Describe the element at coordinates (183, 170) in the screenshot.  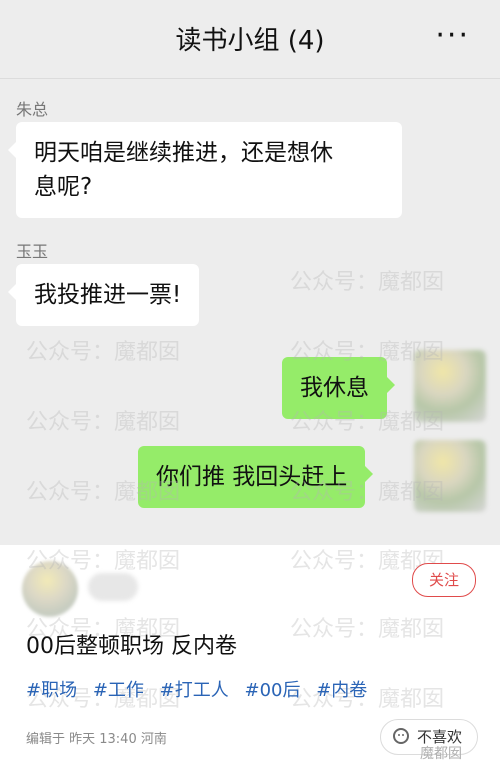
I see `message-text: 明天咱是继续推进，还是想休 息呢?` at that location.